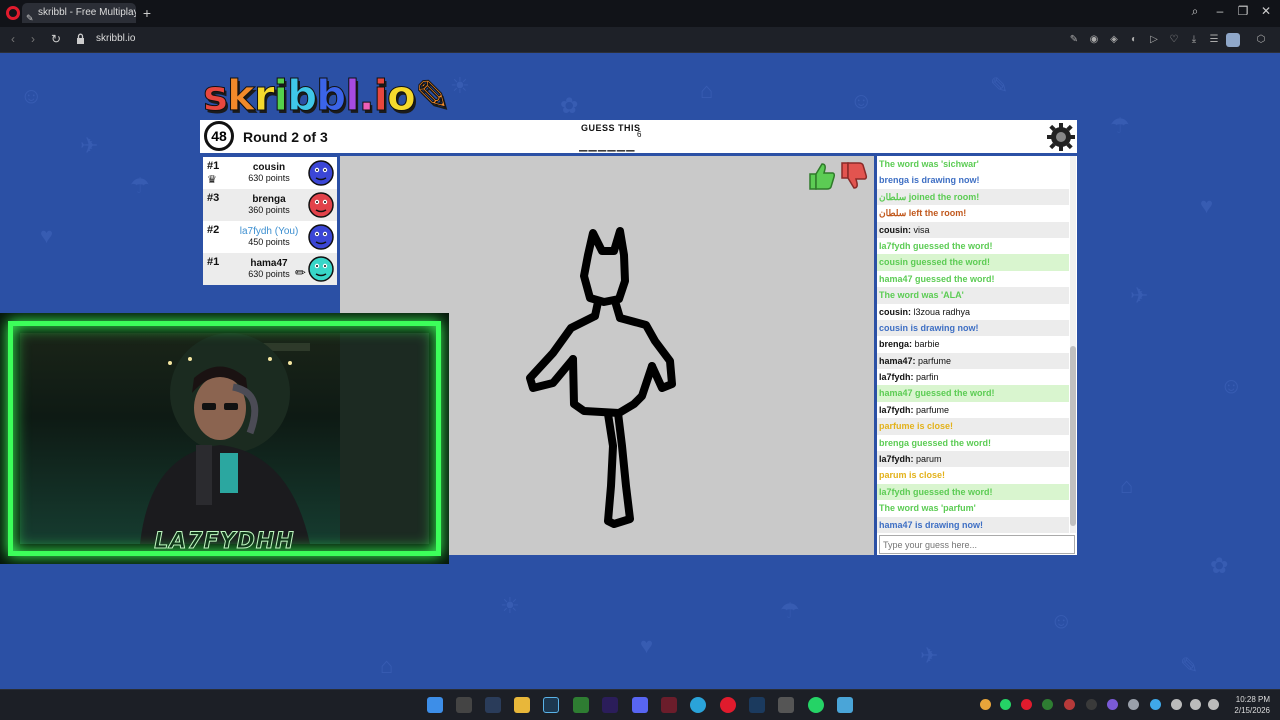 The image size is (1280, 720). What do you see at coordinates (973, 410) in the screenshot?
I see `chat-message: la7fydh: parfume` at bounding box center [973, 410].